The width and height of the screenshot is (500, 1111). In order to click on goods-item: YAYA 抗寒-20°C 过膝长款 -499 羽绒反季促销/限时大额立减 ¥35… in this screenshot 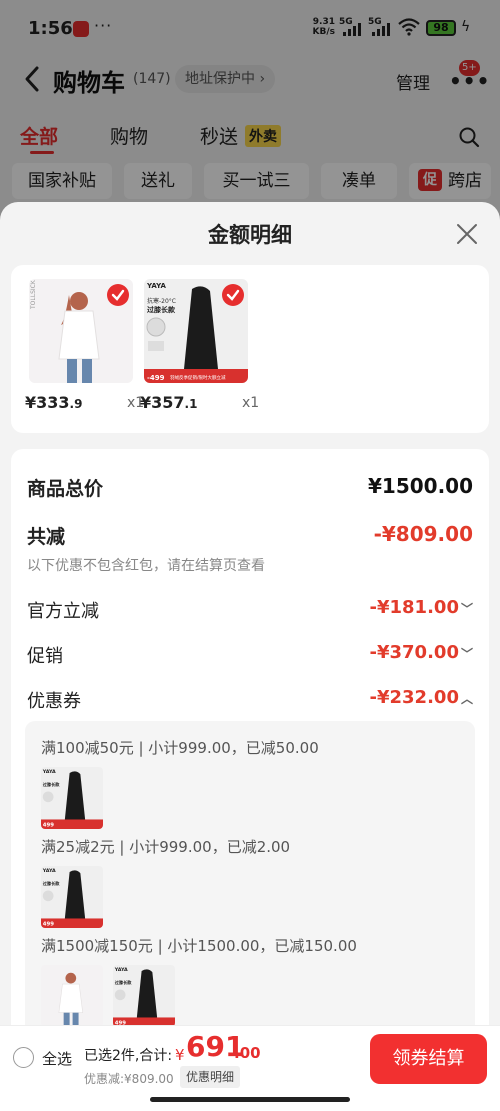, I will do `click(204, 345)`.